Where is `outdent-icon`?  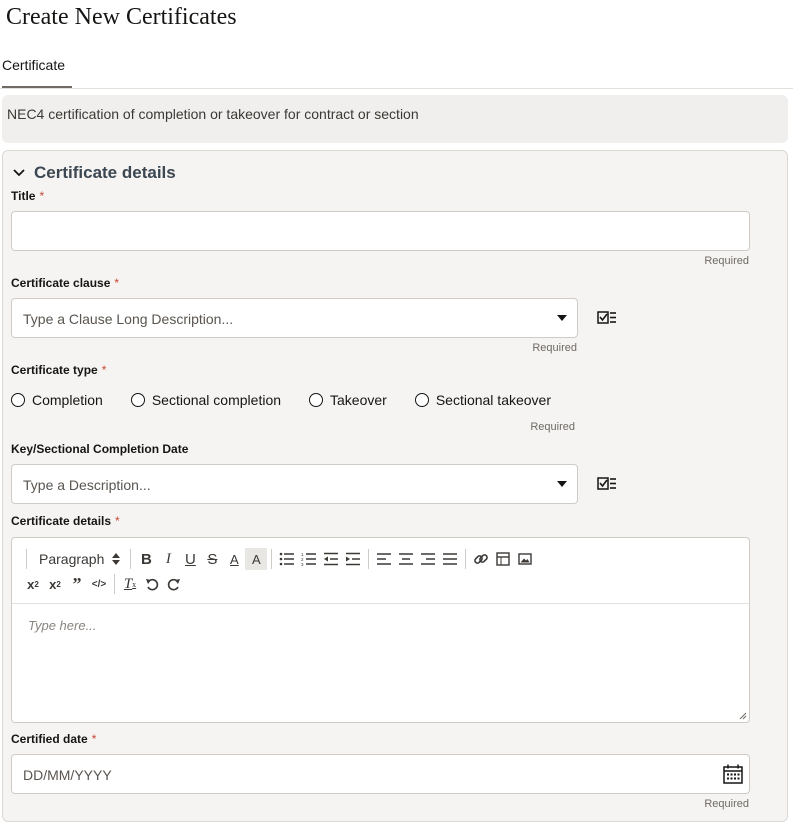 outdent-icon is located at coordinates (331, 559).